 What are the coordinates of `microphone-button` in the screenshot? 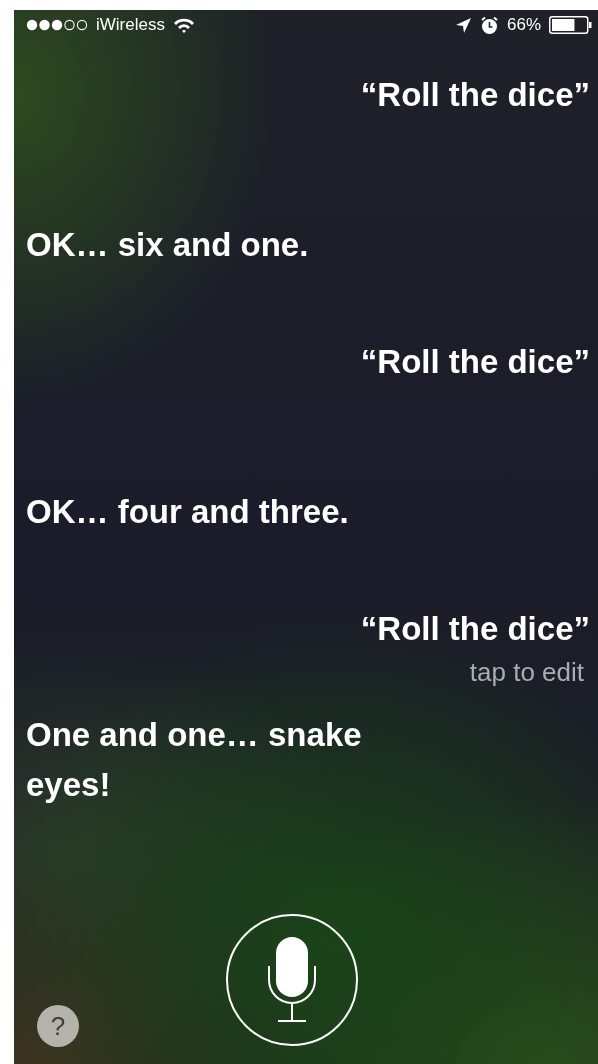 It's located at (292, 980).